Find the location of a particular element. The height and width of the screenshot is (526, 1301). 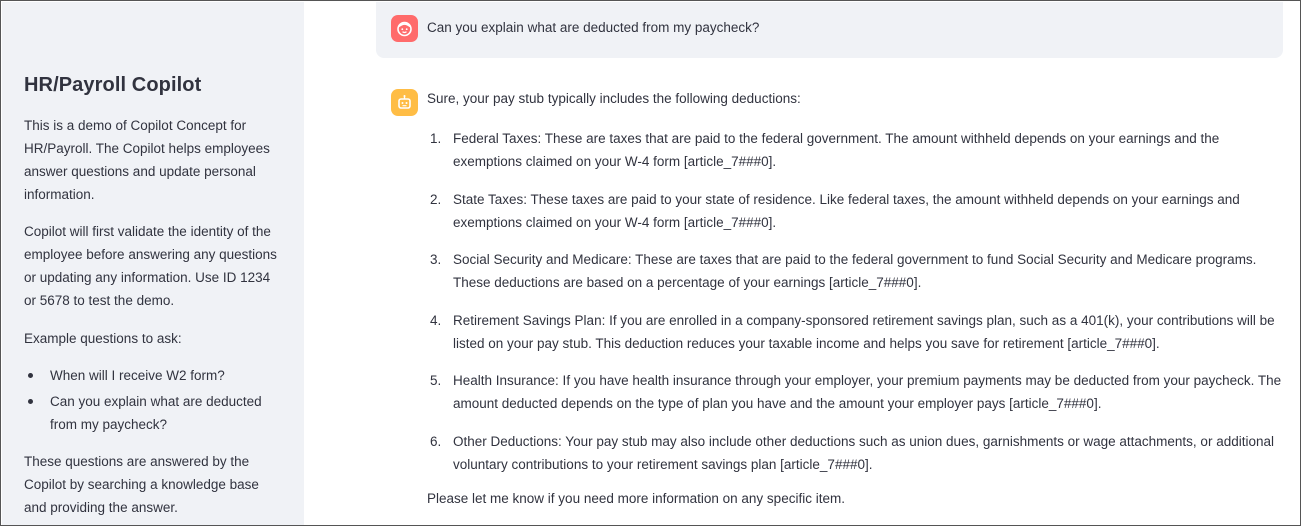

sidebar-examples-heading: Example questions to ask: is located at coordinates (103, 338).